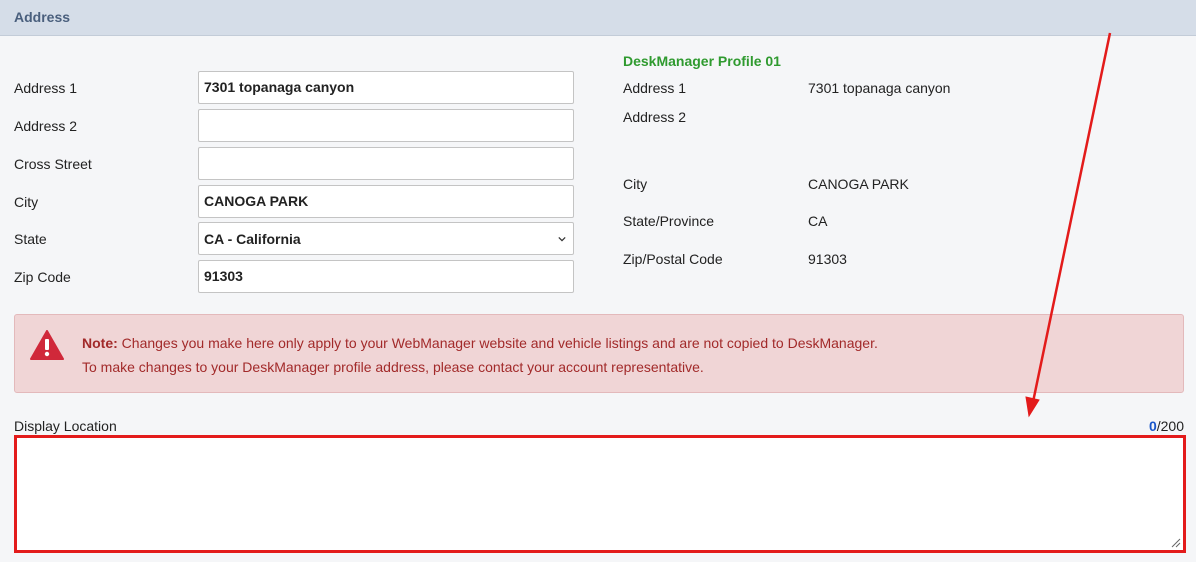 This screenshot has height=562, width=1196. What do you see at coordinates (386, 87) in the screenshot?
I see `address1-input: 7301 topanaga canyon` at bounding box center [386, 87].